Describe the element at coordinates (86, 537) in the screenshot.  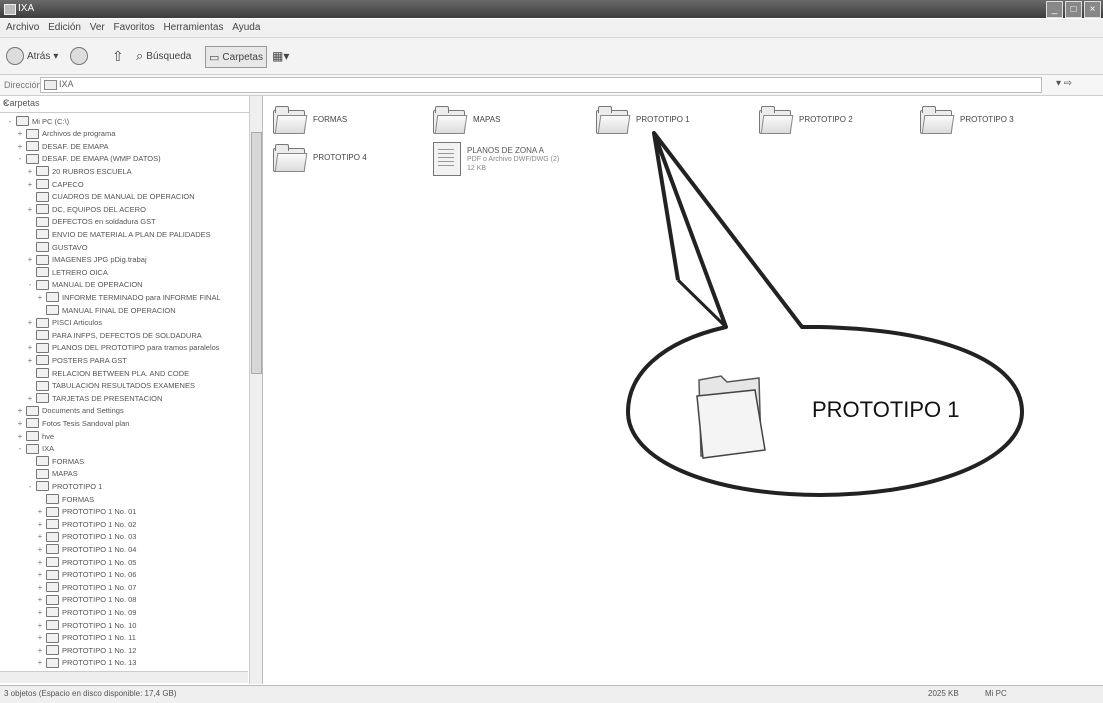
I see `tree-item: + PROTOTIPO 1 No. 03` at that location.